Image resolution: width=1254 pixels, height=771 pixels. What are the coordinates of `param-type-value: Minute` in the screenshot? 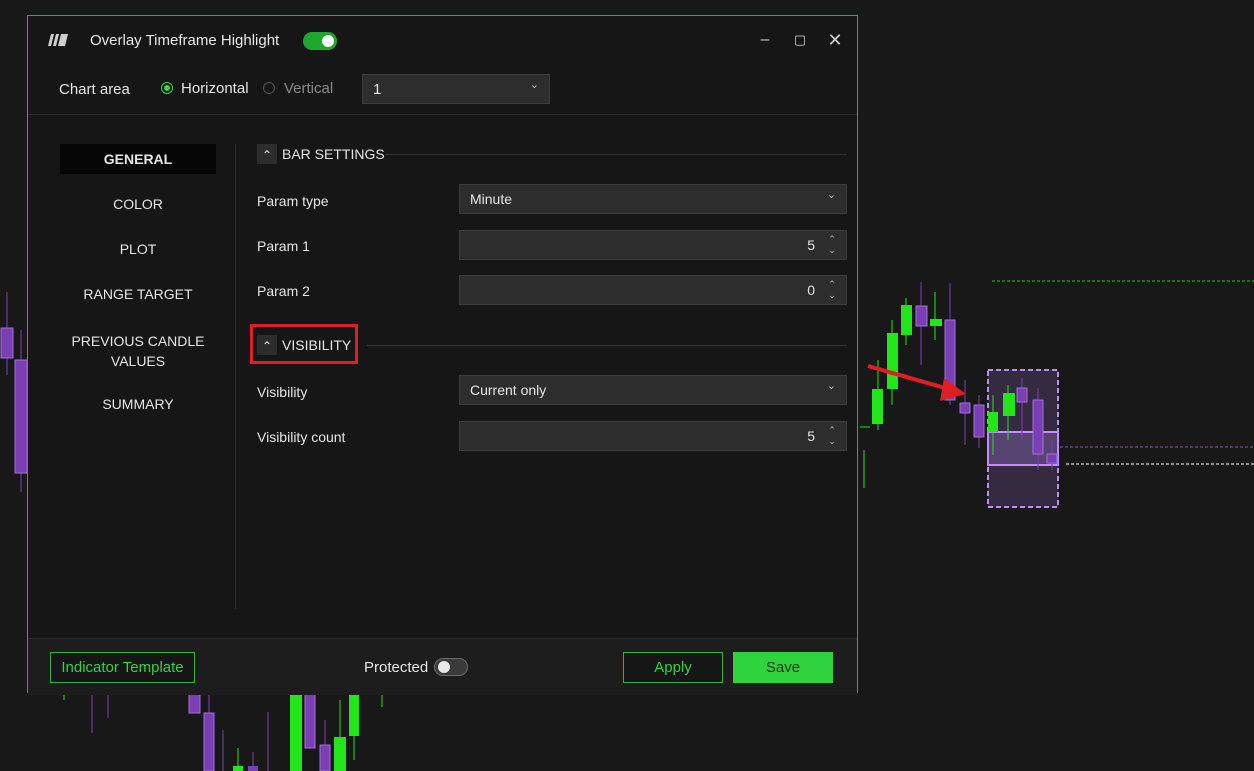 It's located at (491, 199).